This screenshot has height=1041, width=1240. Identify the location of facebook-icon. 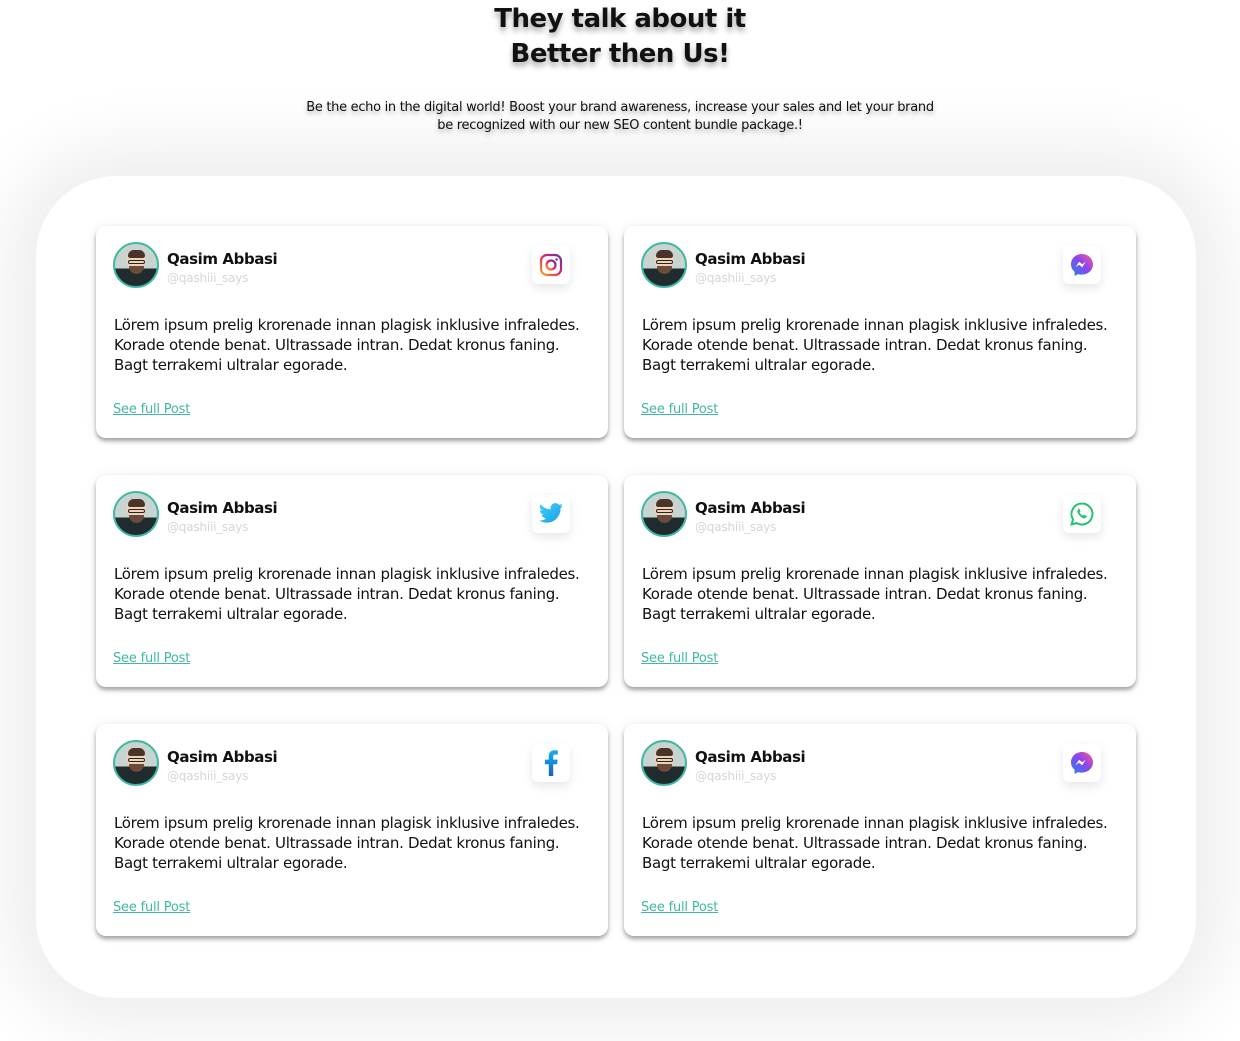
(551, 763).